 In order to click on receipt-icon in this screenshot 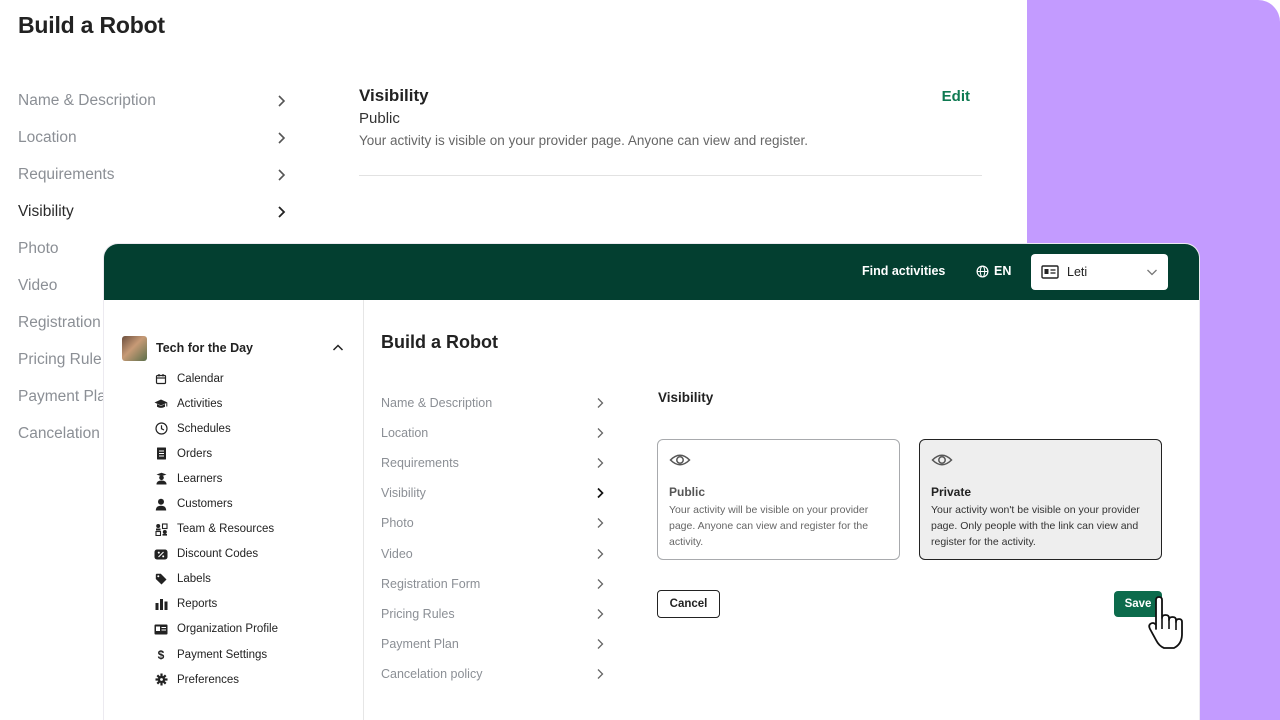, I will do `click(161, 454)`.